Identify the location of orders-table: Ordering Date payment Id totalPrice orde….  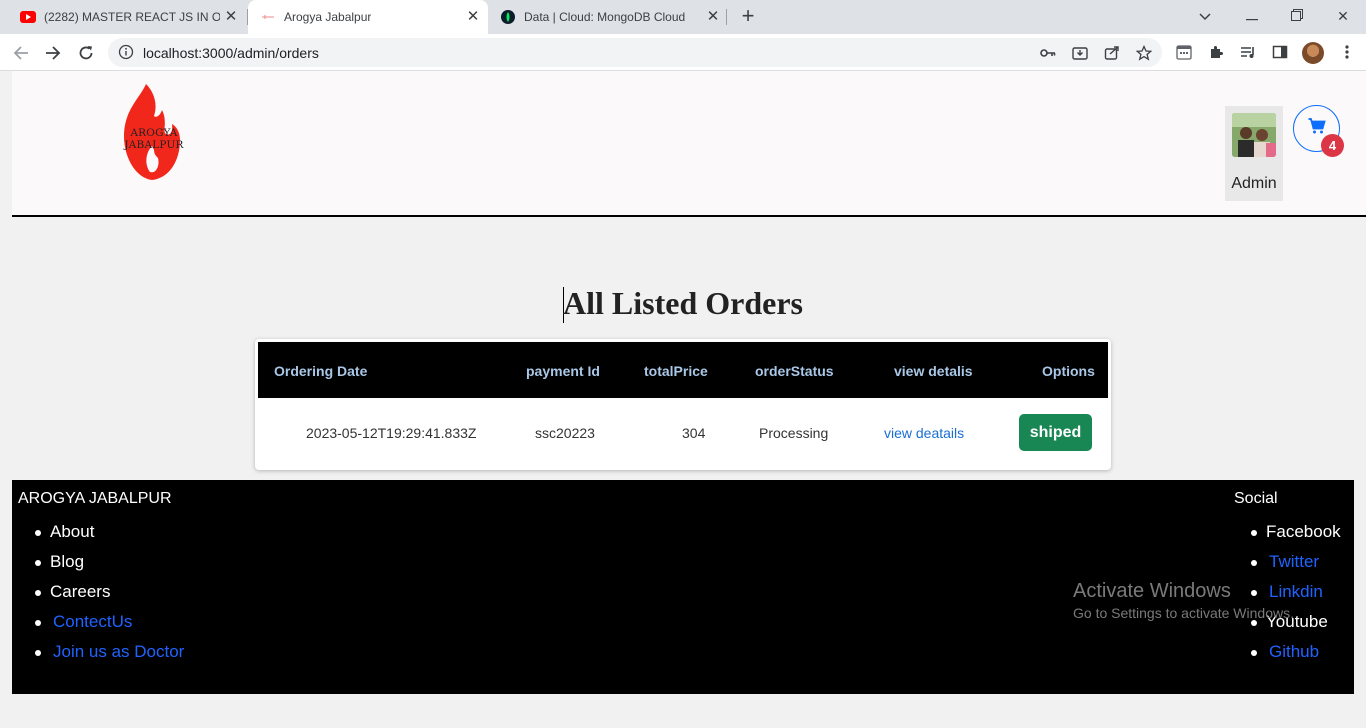
(683, 404).